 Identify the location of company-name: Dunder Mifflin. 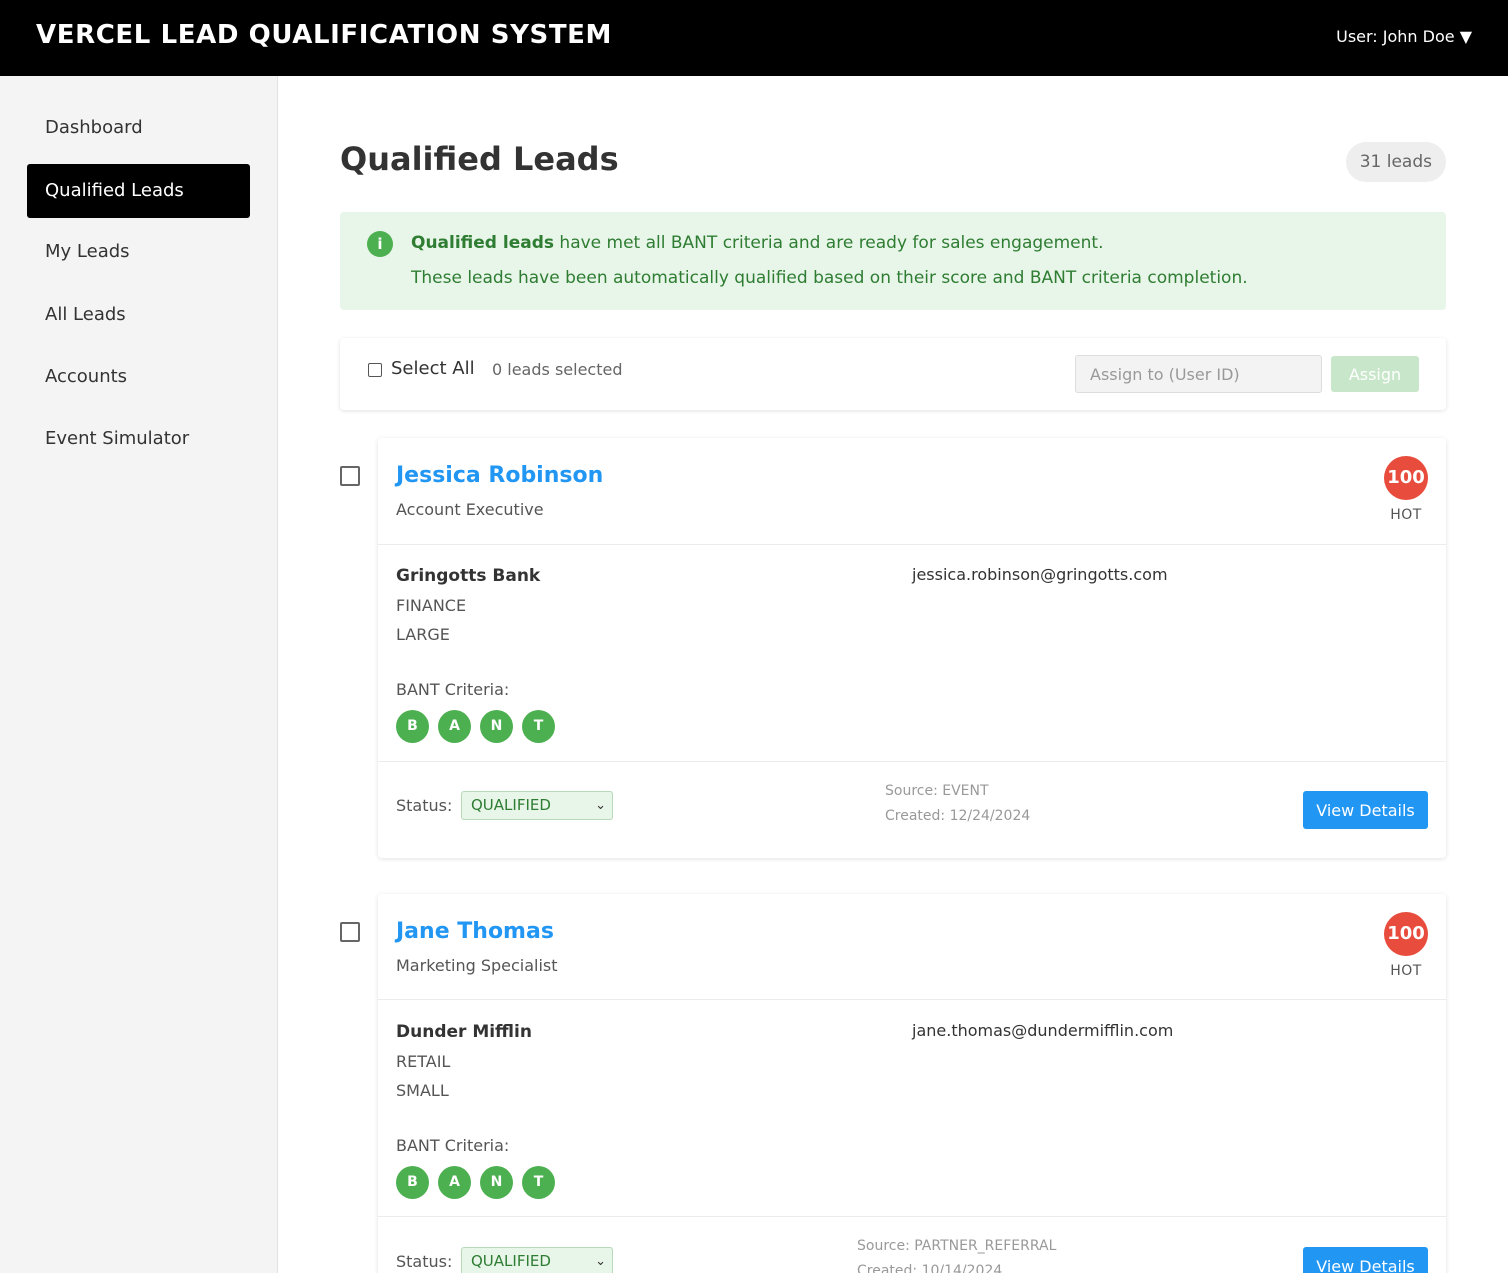
(464, 1032).